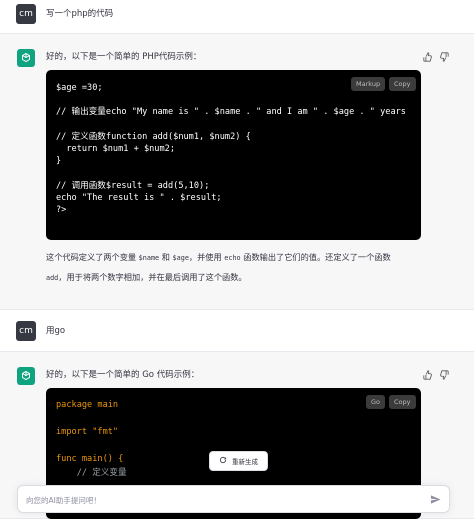 The width and height of the screenshot is (474, 519). What do you see at coordinates (80, 14) in the screenshot?
I see `user-message-text: 写一个php的代码` at bounding box center [80, 14].